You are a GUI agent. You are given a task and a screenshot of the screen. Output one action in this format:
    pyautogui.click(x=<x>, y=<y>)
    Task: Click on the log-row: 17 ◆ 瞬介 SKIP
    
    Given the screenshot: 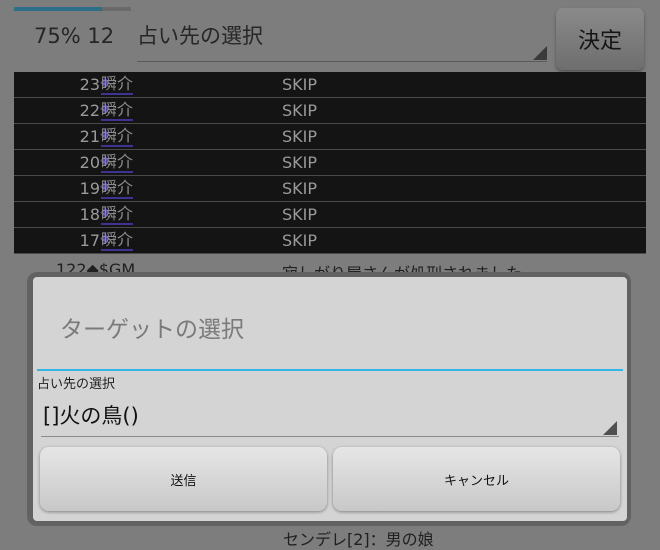 What is the action you would take?
    pyautogui.click(x=330, y=241)
    